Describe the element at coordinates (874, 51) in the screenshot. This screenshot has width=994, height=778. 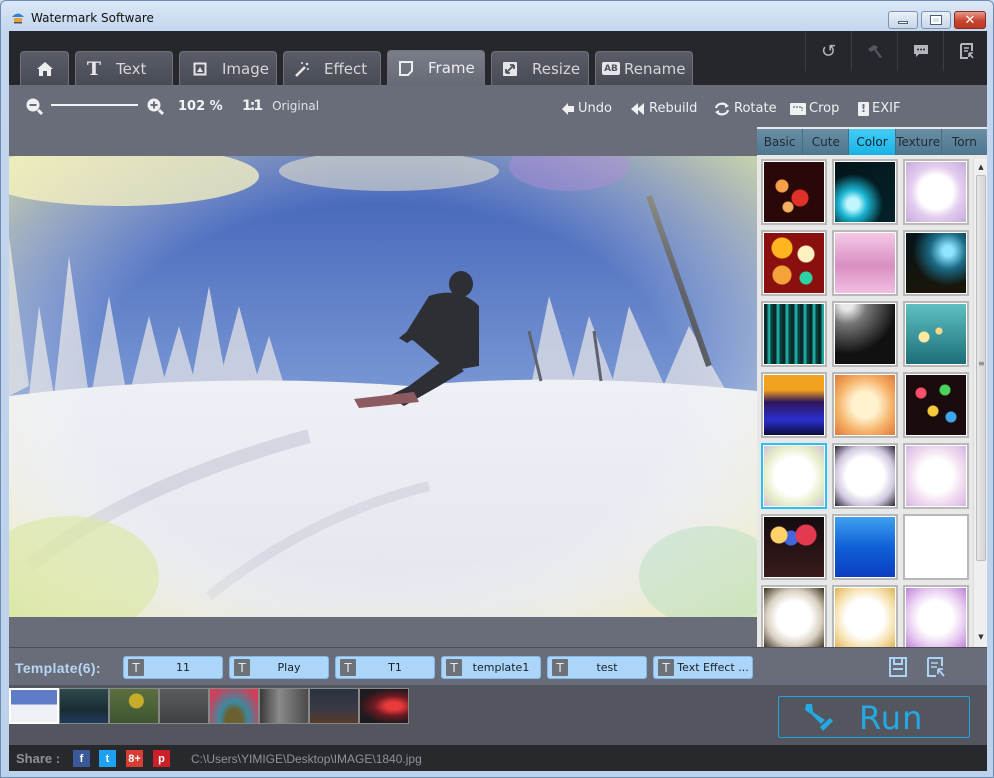
I see `tools-button` at that location.